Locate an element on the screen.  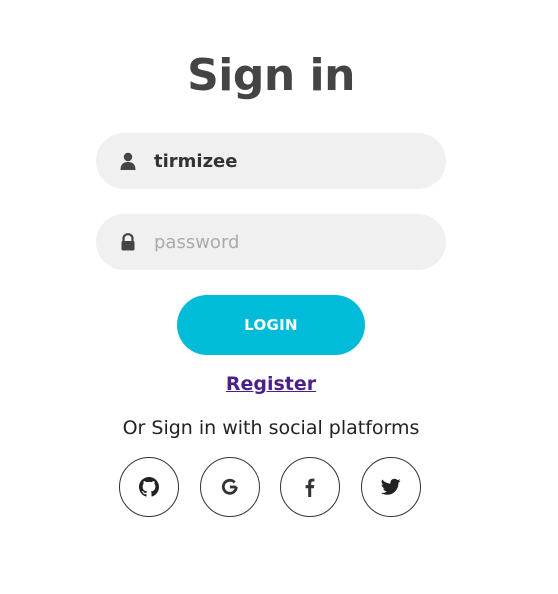
twitter-icon is located at coordinates (391, 487).